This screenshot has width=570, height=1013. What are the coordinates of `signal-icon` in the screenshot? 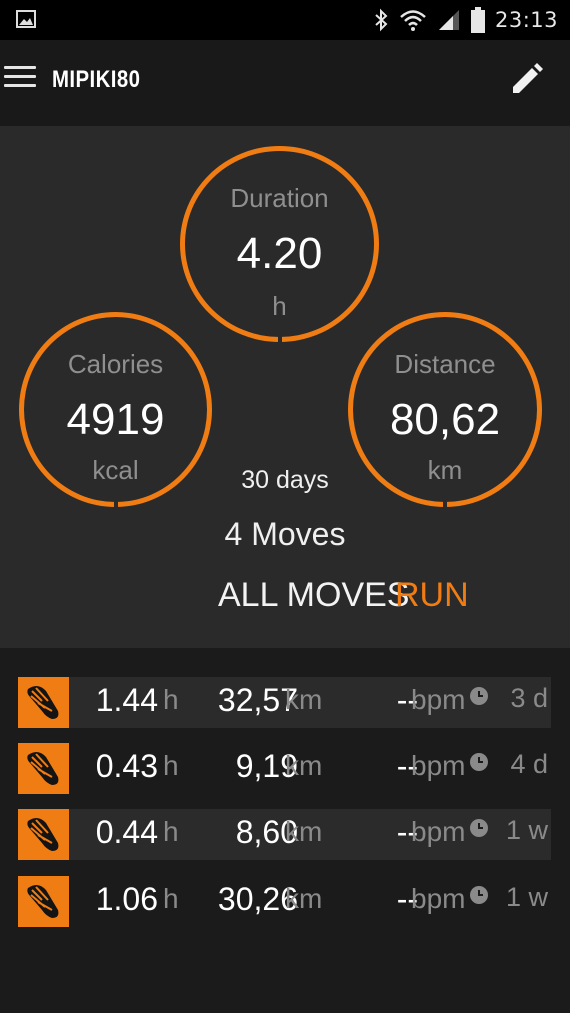 It's located at (448, 20).